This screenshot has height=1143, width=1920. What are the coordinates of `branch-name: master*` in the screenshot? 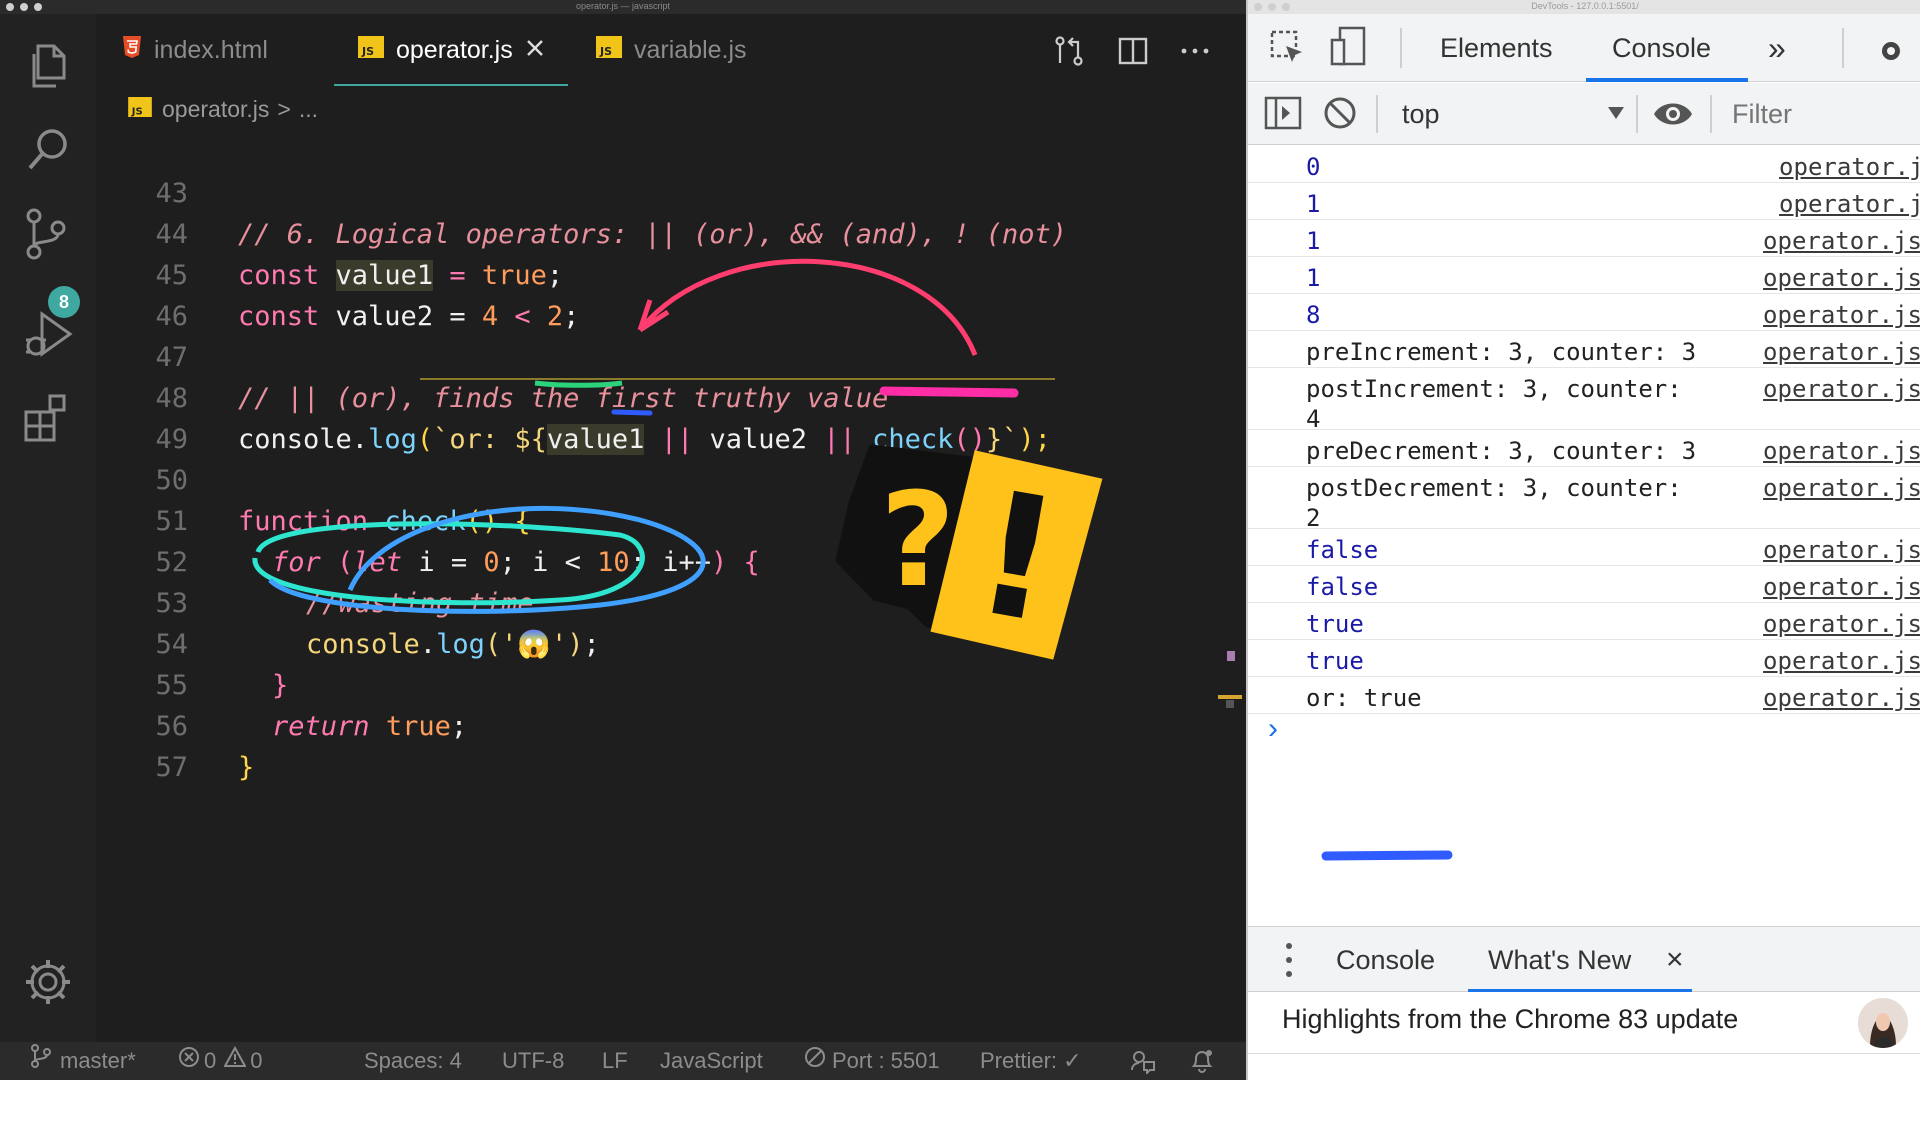 It's located at (98, 1060).